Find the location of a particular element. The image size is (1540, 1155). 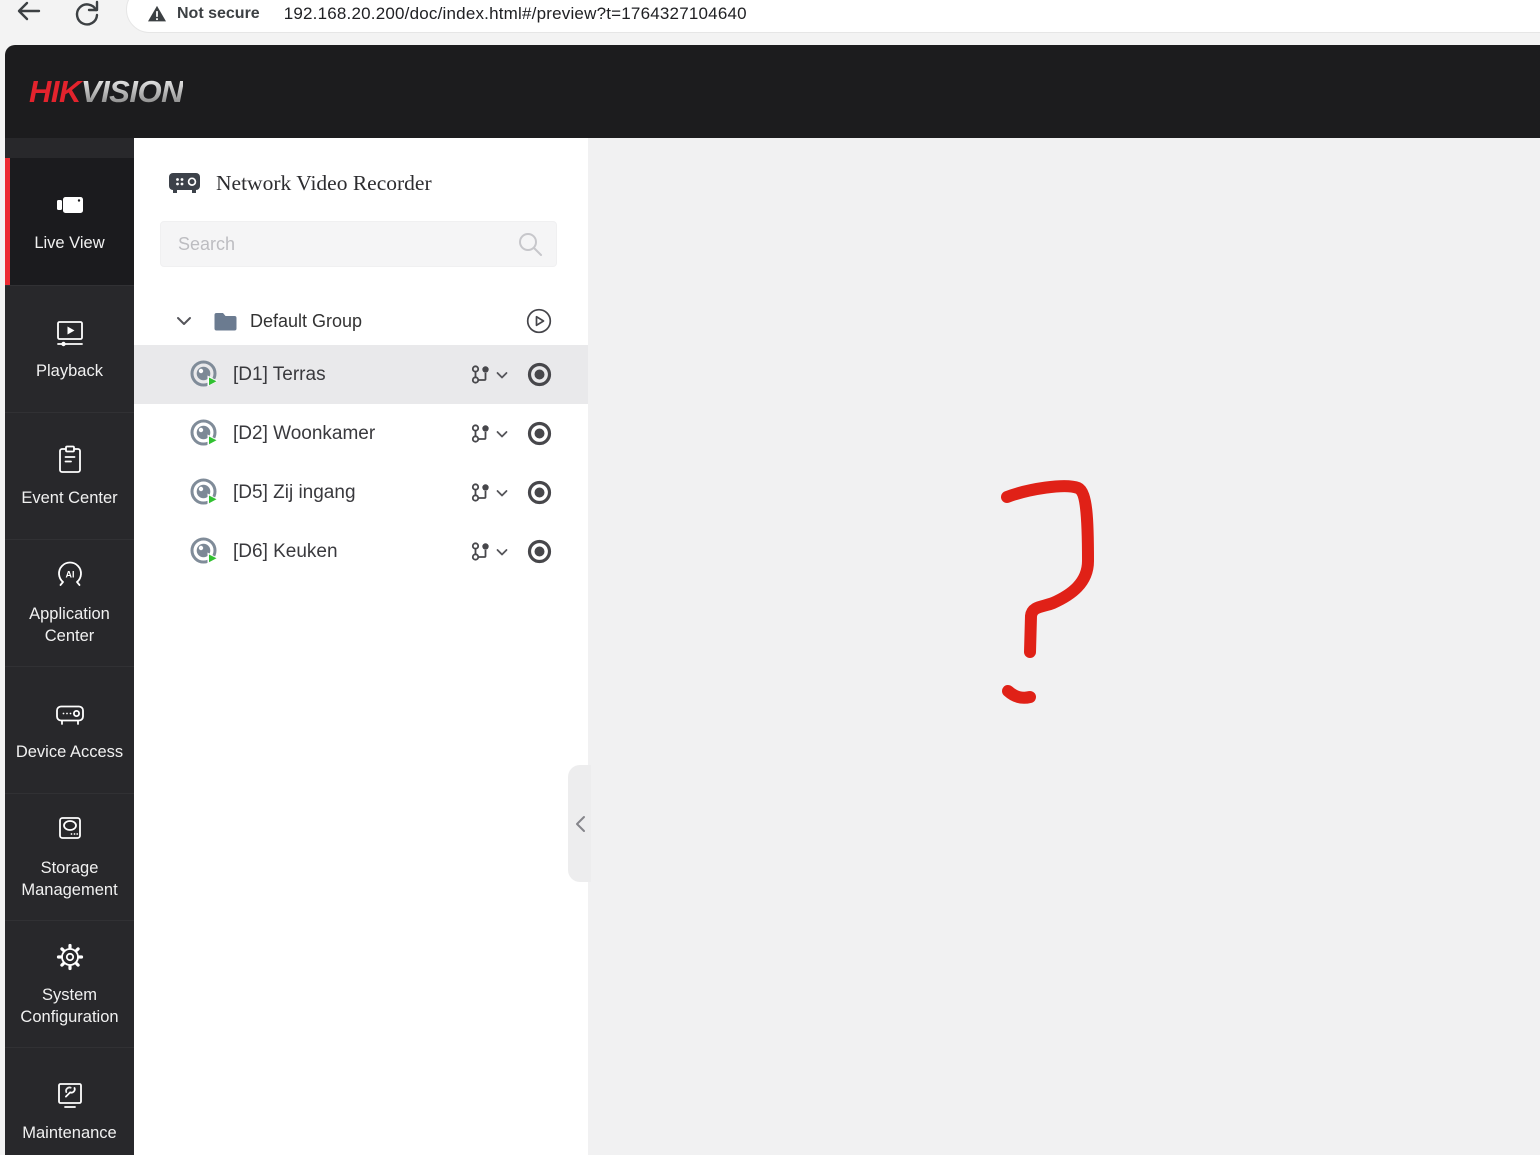

nvr-device-icon is located at coordinates (184, 183).